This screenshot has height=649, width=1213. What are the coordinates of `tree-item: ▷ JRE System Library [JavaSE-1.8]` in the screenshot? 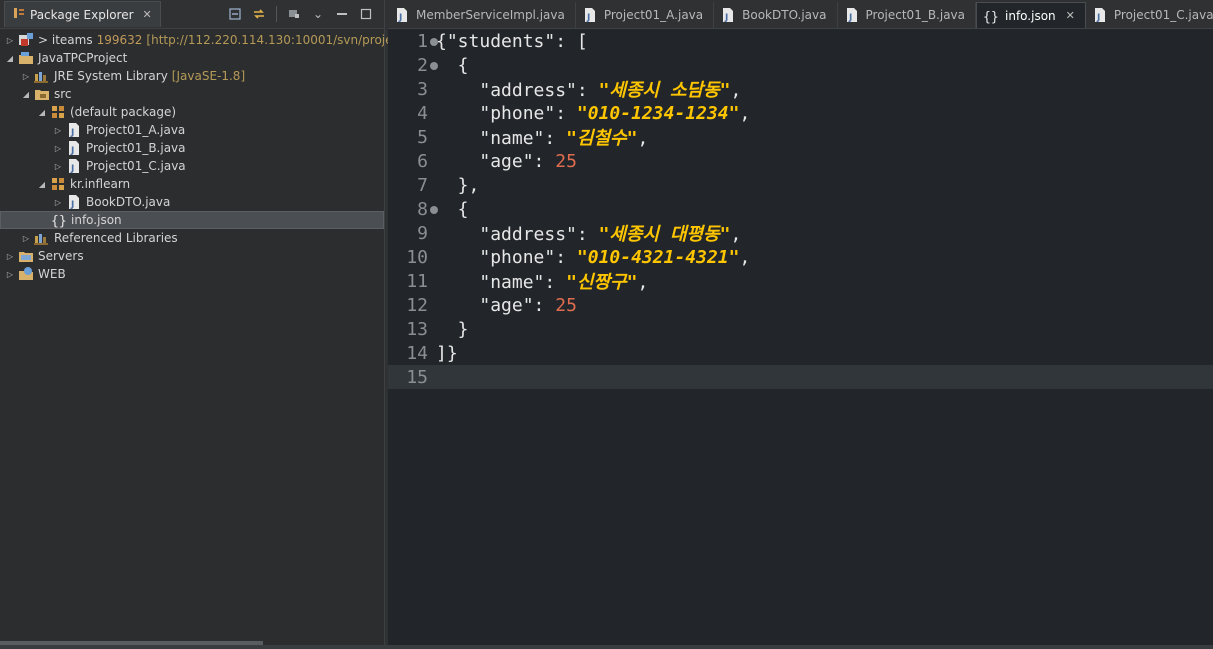 It's located at (192, 76).